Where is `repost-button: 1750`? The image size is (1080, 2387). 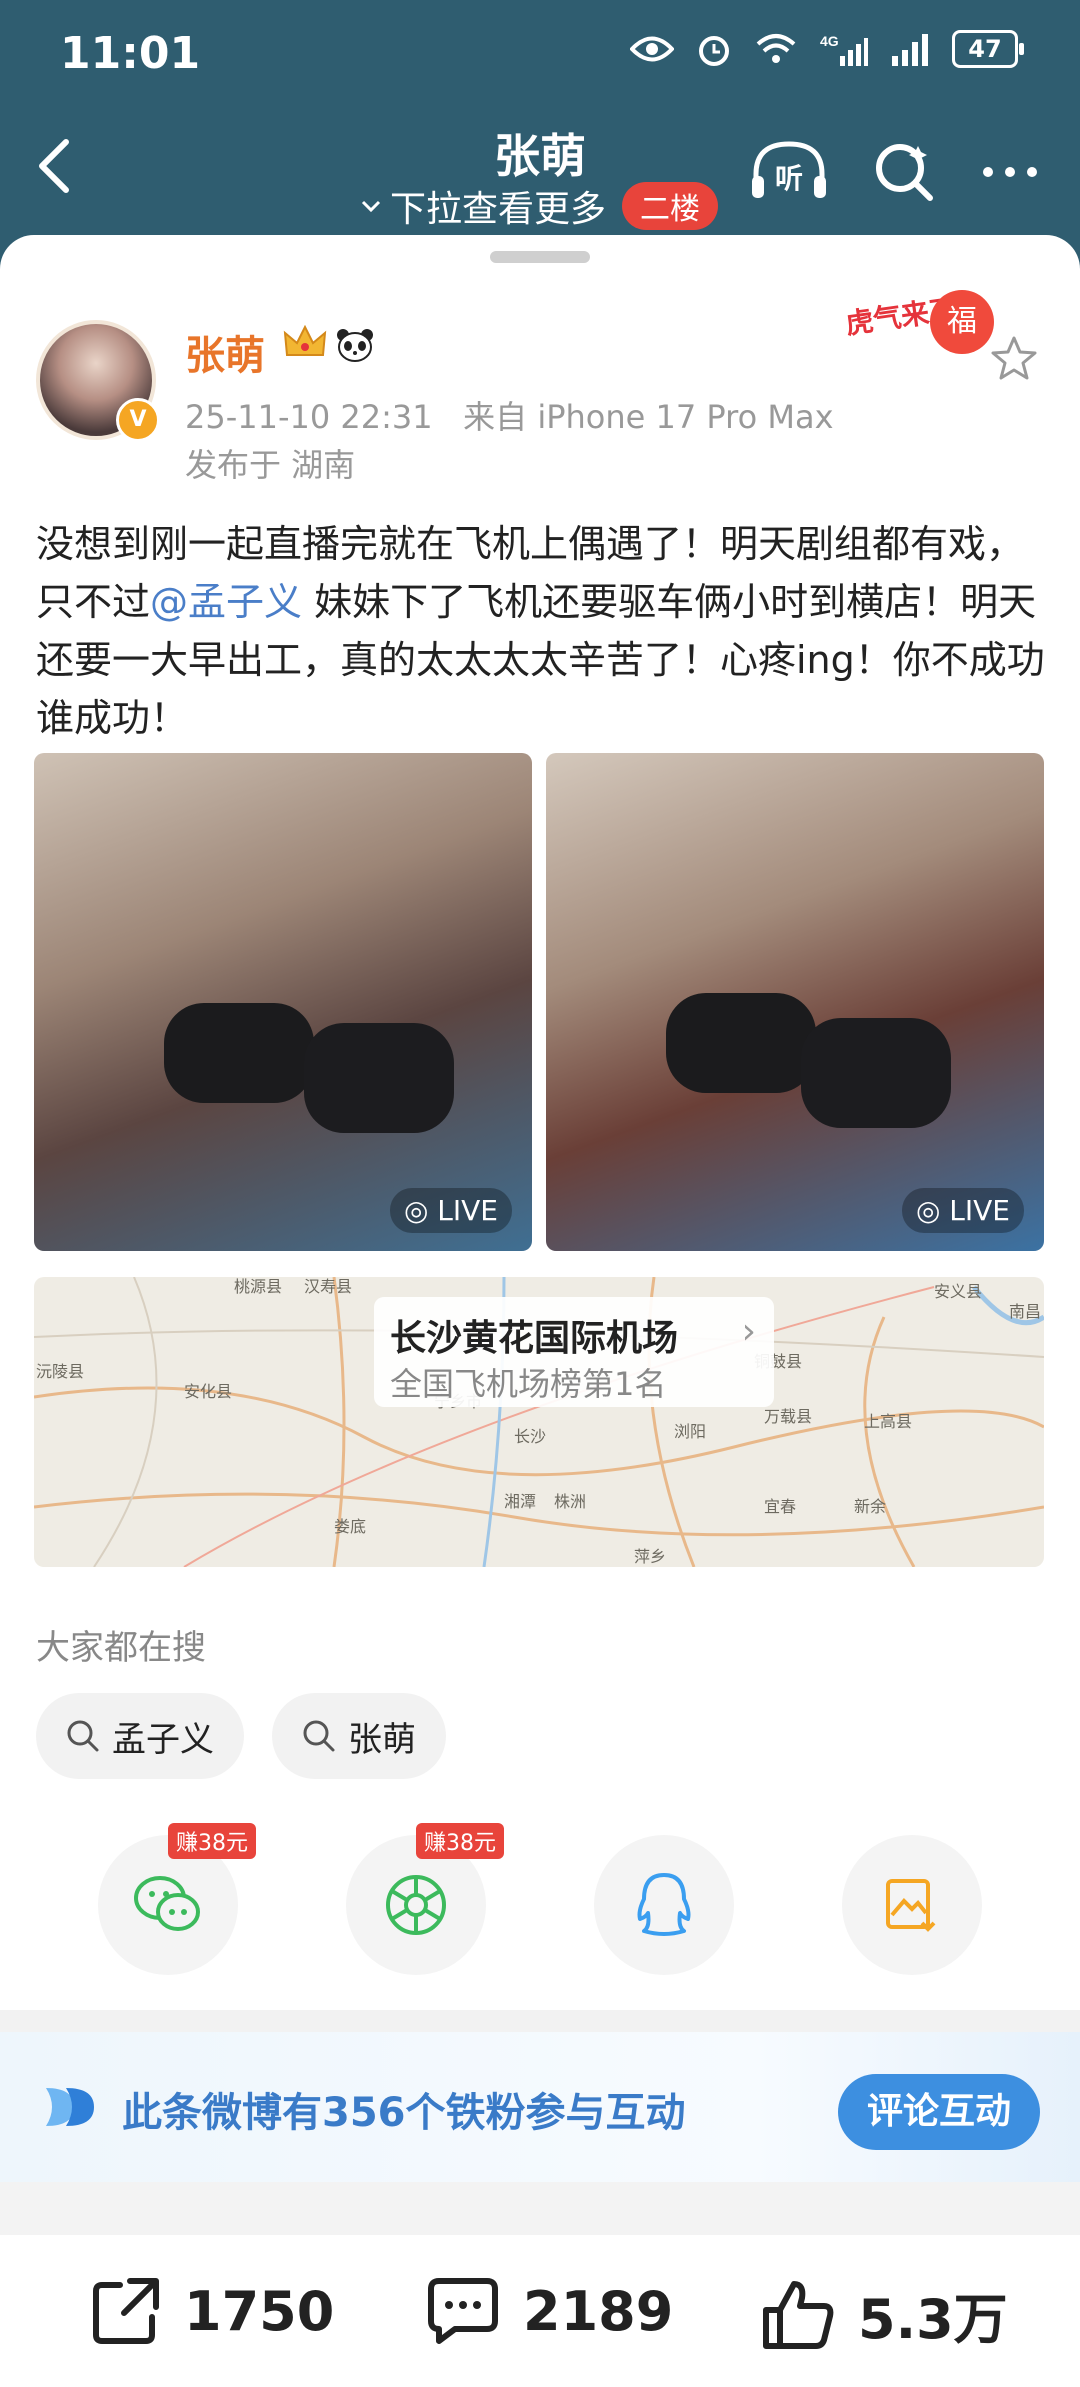 repost-button: 1750 is located at coordinates (212, 2311).